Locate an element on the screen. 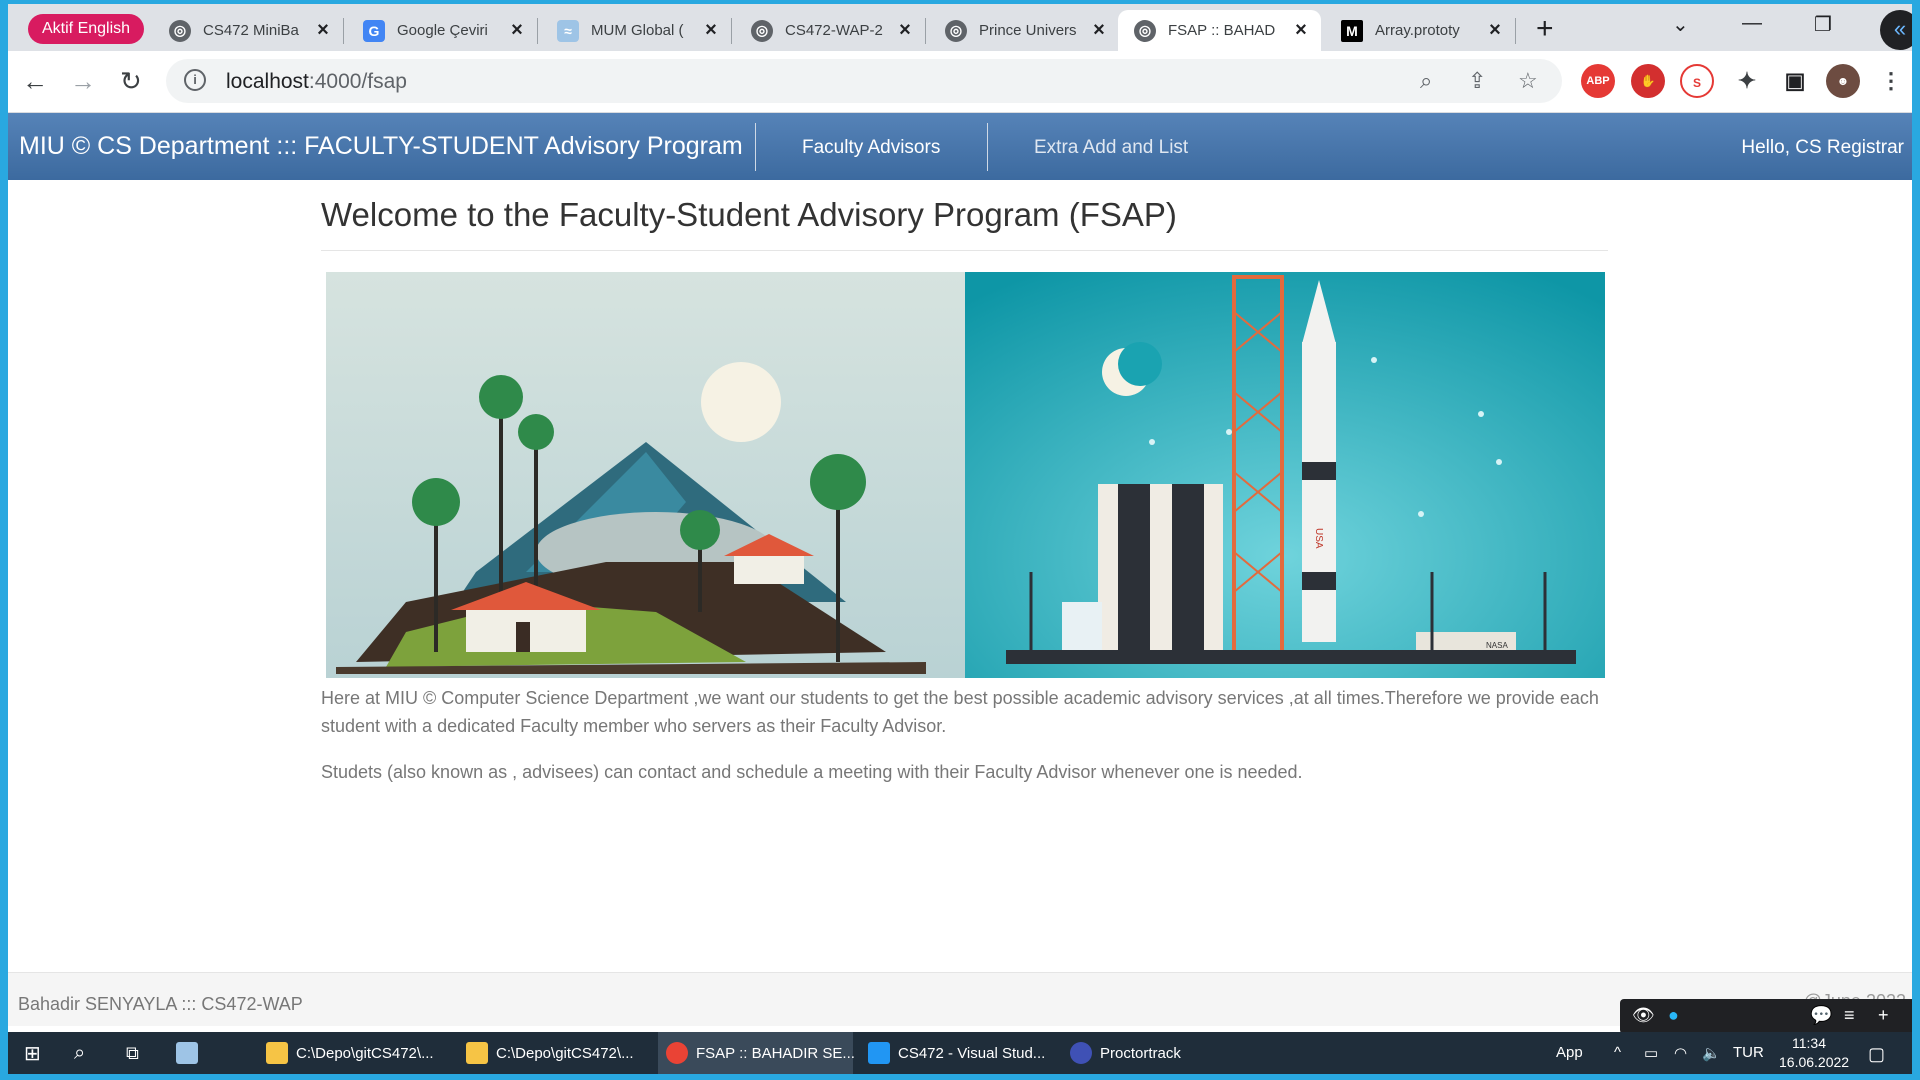 Image resolution: width=1920 pixels, height=1080 pixels. url-text: localhost:4000/fsap is located at coordinates (316, 82).